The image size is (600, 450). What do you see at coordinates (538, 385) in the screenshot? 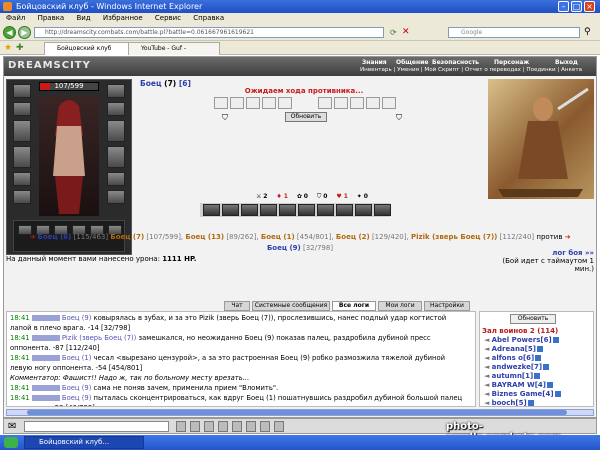
I see `player-list-item: ◄ BAYRAM W[4]` at bounding box center [538, 385].